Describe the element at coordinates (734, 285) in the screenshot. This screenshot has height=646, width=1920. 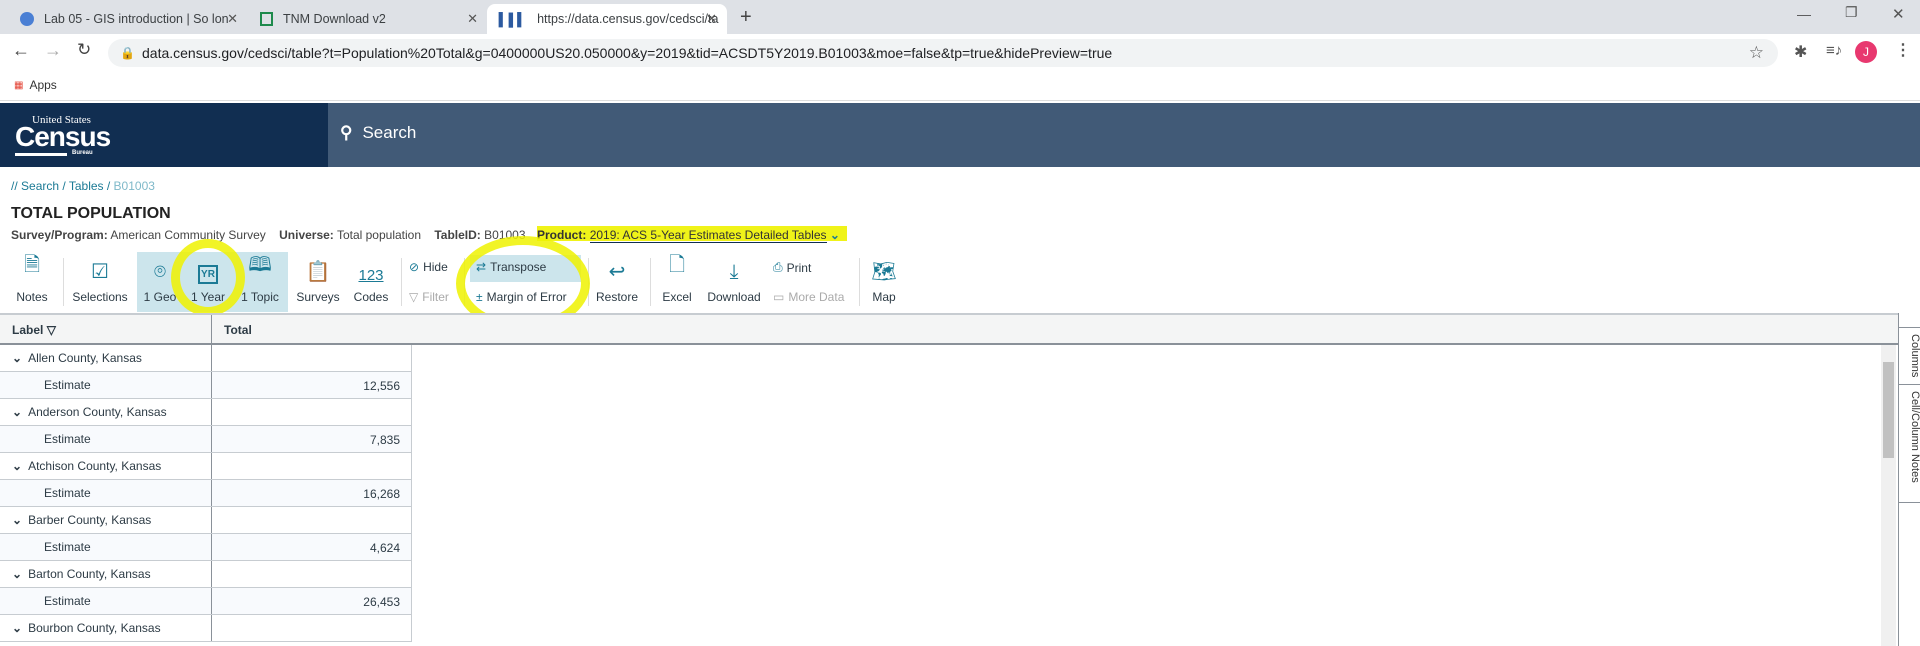
I see `download-button: ⤓ Download` at that location.